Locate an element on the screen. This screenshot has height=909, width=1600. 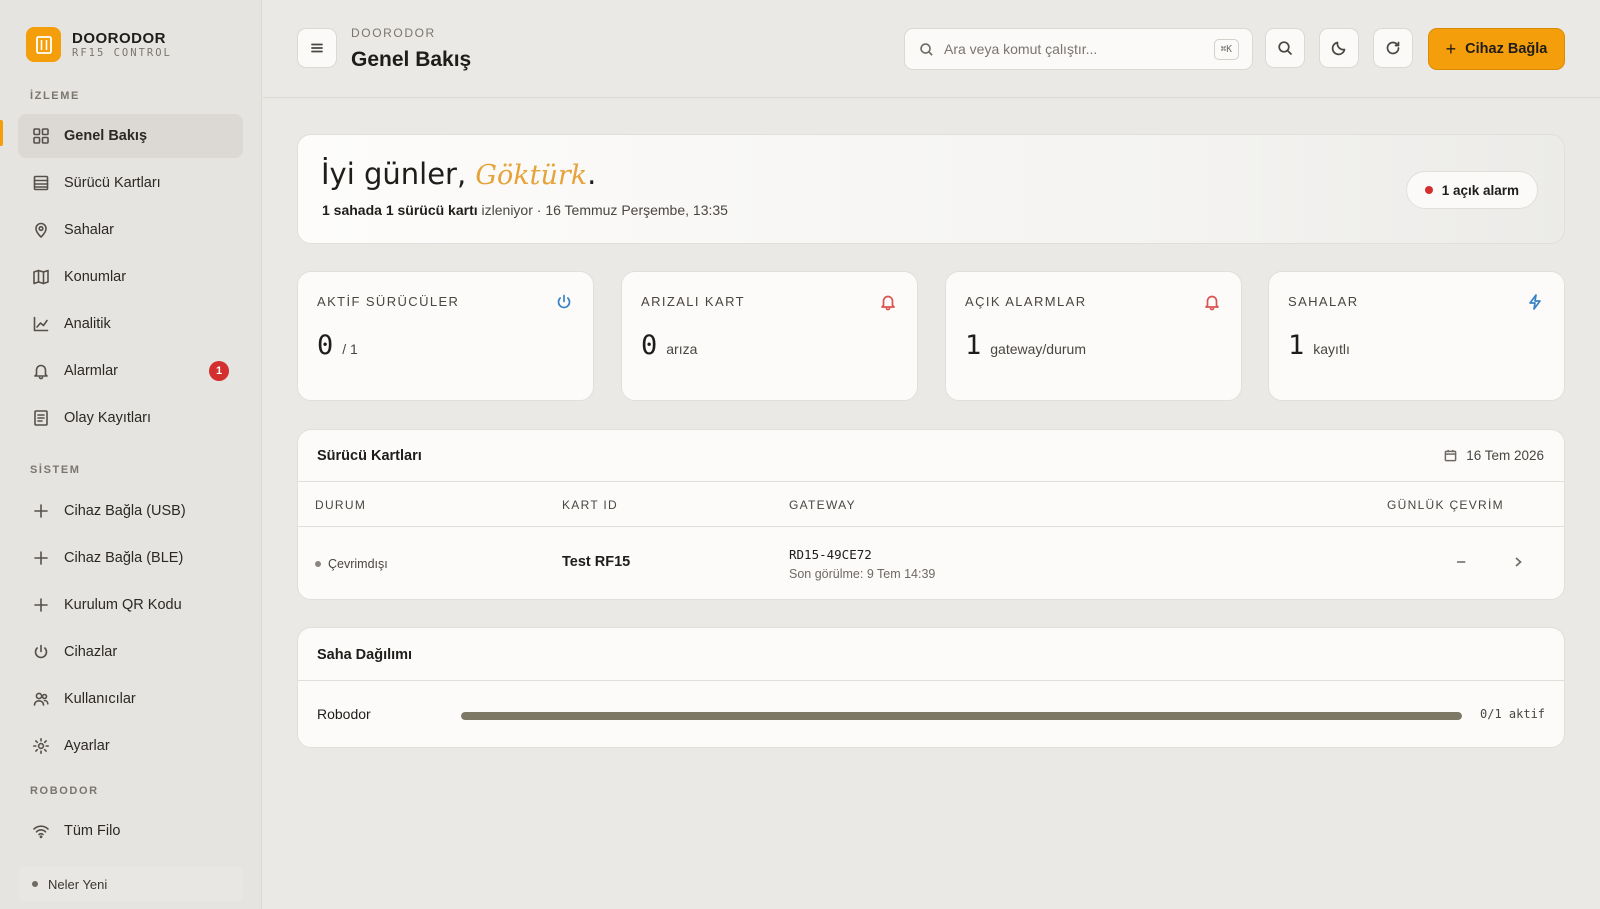
sidebar-item-label: Kullanıcılar is located at coordinates (100, 699).